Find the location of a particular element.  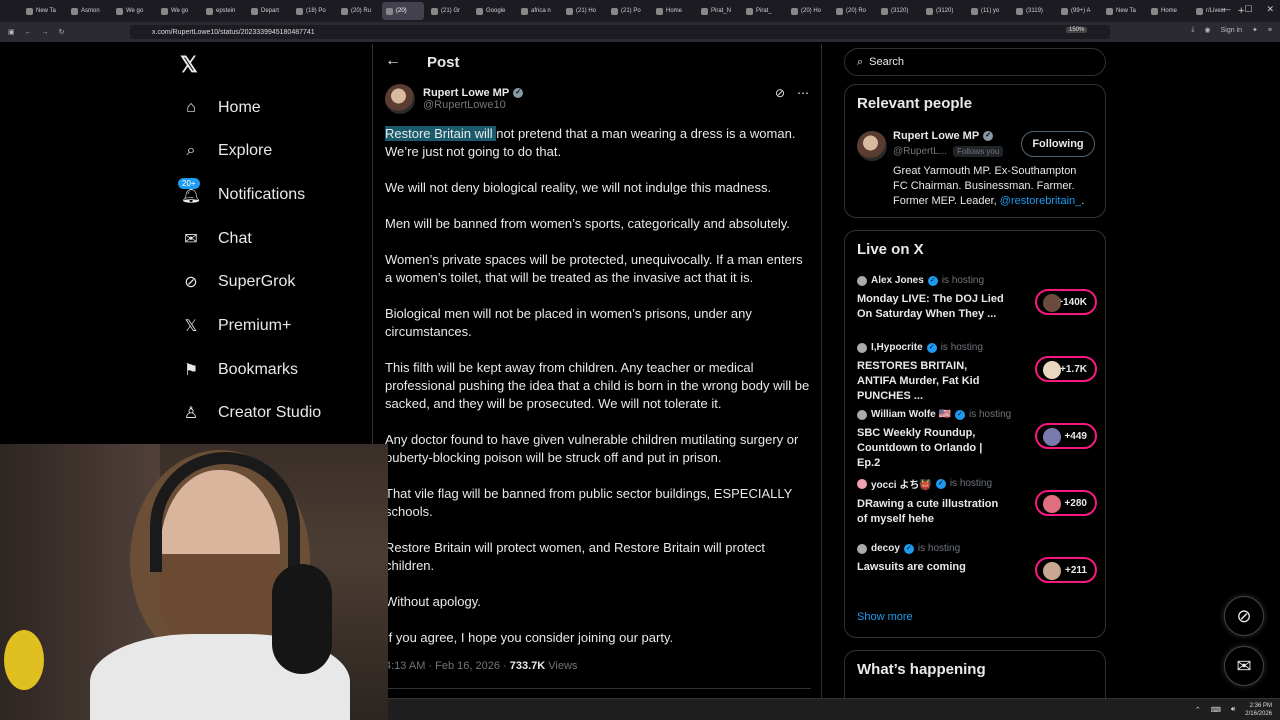

verified-badge-icon: ✓ is located at coordinates (959, 414).